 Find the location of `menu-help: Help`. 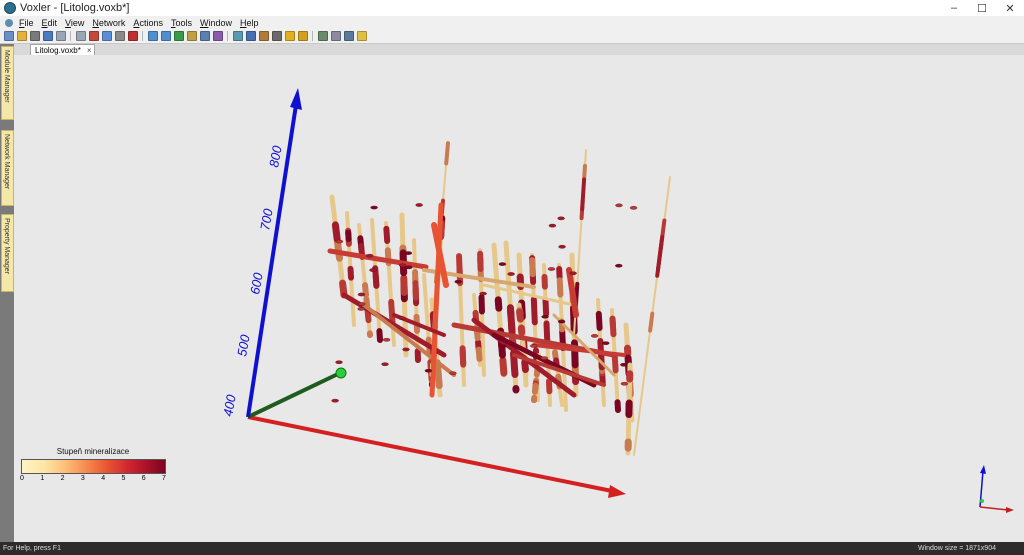

menu-help: Help is located at coordinates (249, 23).